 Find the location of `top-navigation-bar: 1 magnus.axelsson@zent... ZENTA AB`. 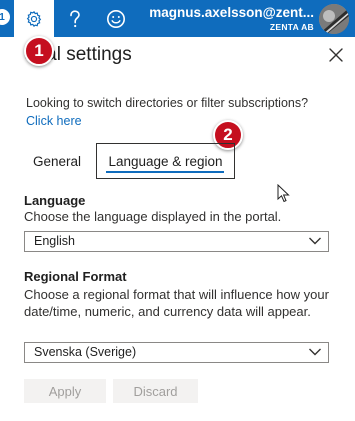

top-navigation-bar: 1 magnus.axelsson@zent... ZENTA AB is located at coordinates (177, 18).